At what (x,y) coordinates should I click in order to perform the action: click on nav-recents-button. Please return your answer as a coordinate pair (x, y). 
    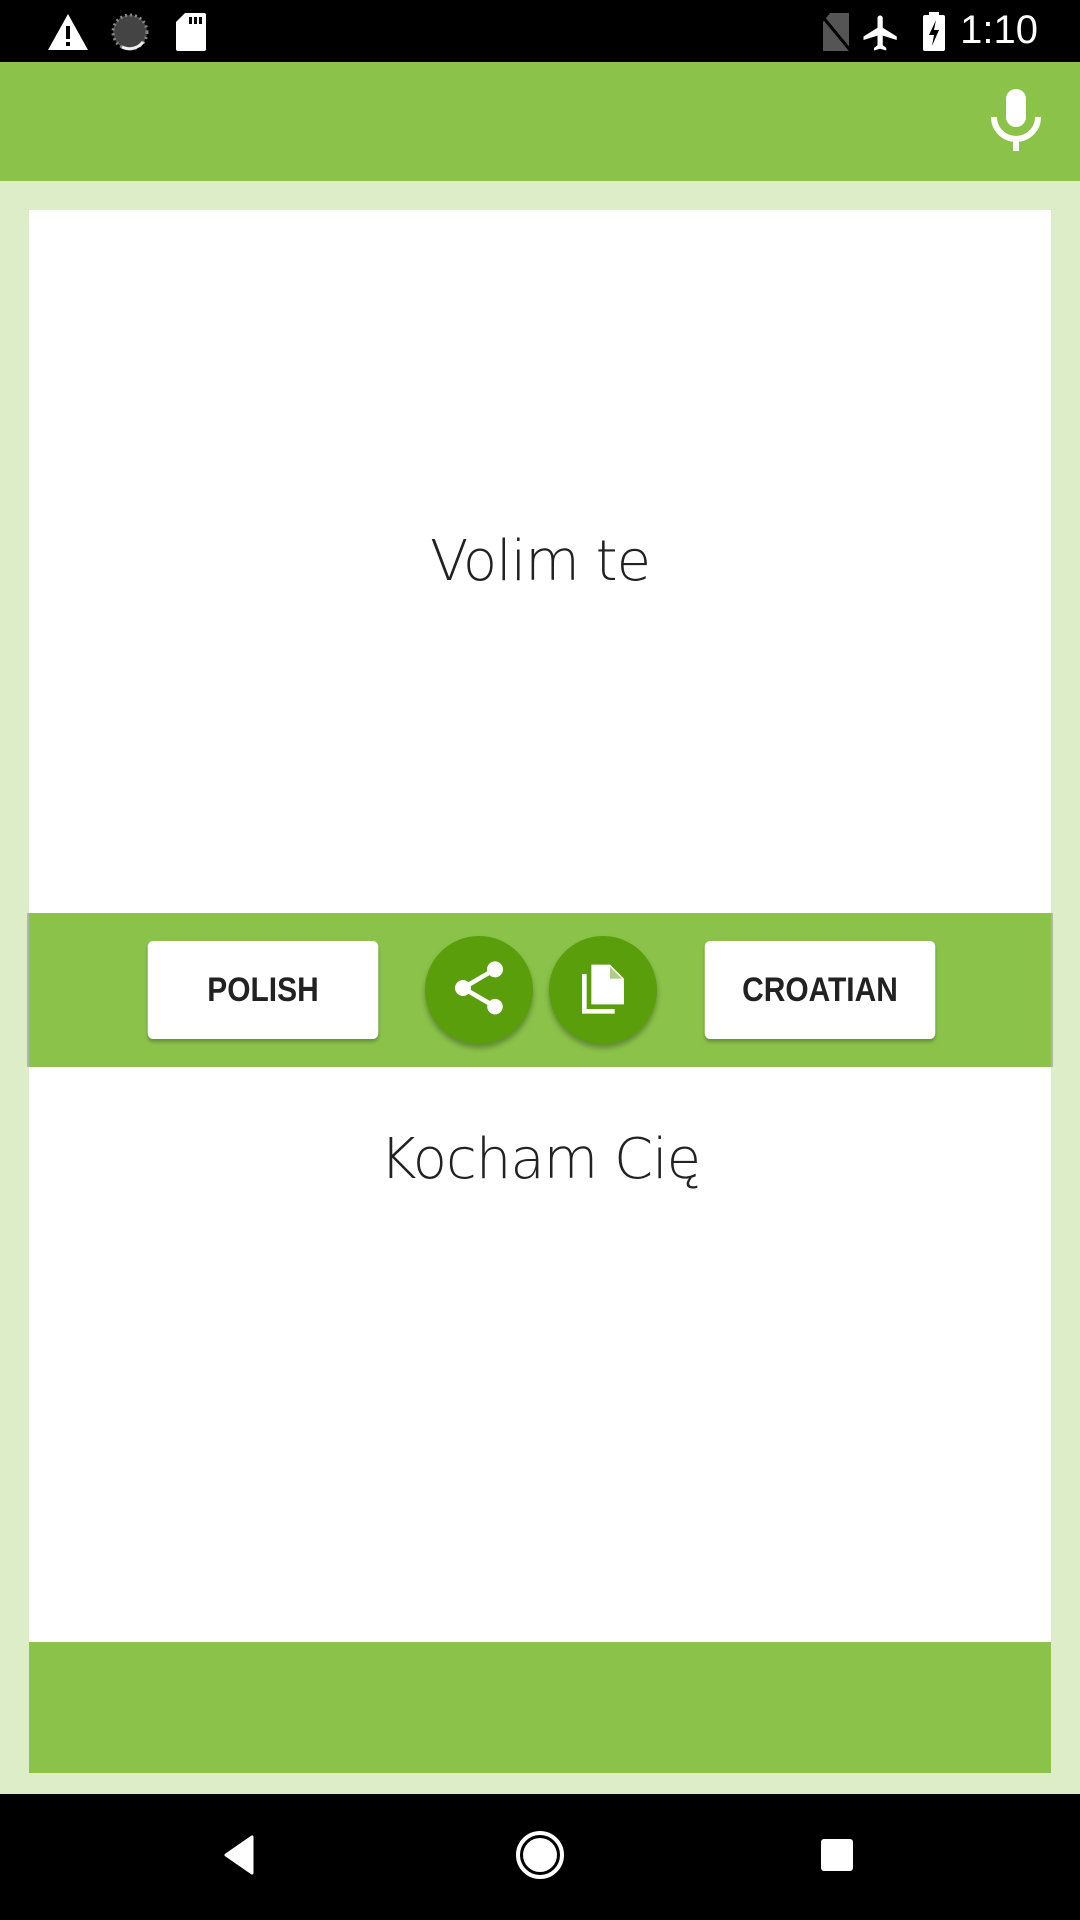
    Looking at the image, I should click on (837, 1857).